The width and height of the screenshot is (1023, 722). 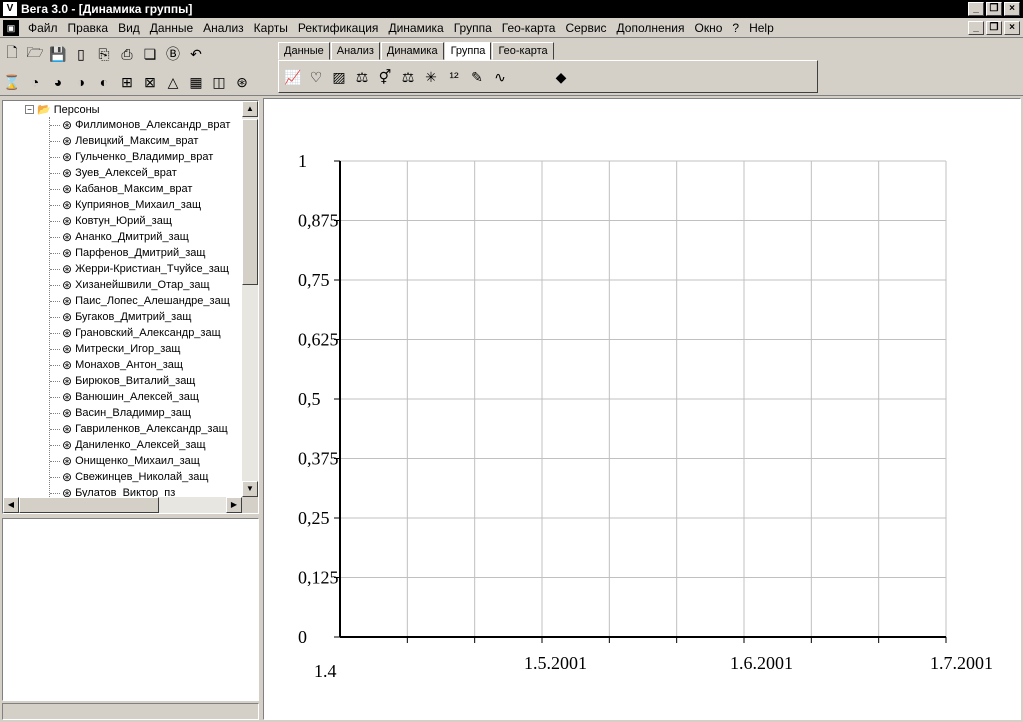 I want to click on curve-icon: ∿, so click(x=500, y=77).